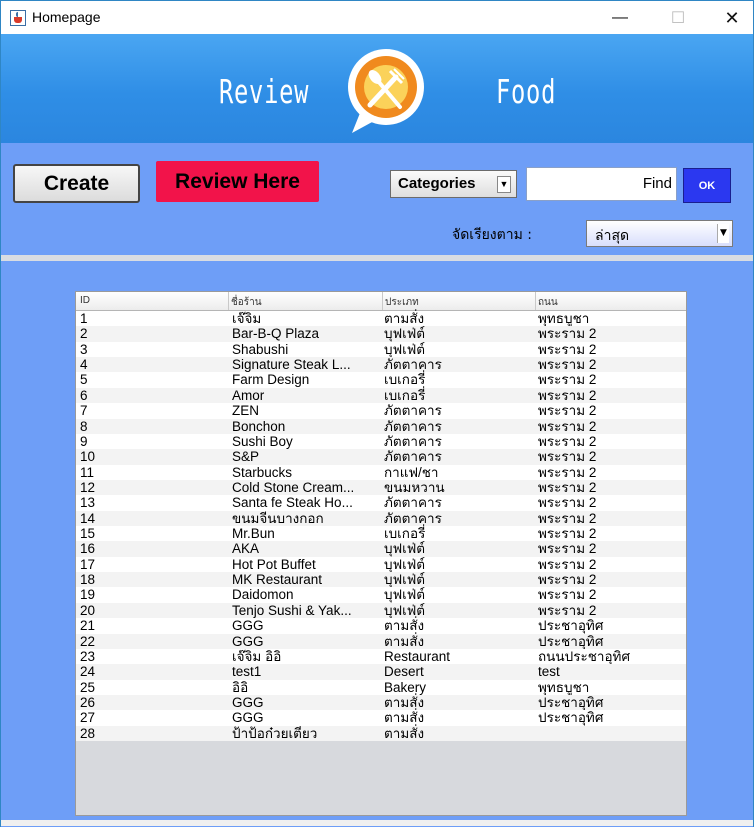 Image resolution: width=754 pixels, height=827 pixels. I want to click on table-row: 8 Bonchon ภัตตาคาร พระราม 2, so click(381, 426).